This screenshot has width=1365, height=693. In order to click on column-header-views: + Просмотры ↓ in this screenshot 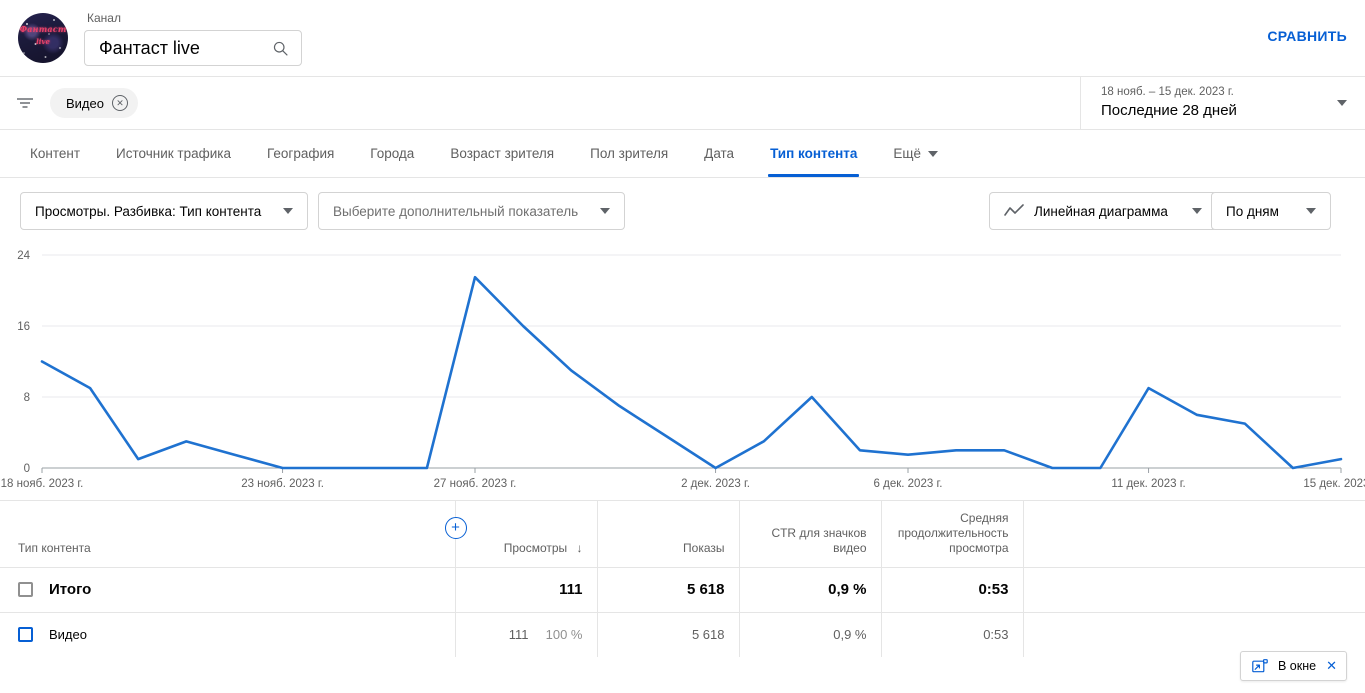, I will do `click(520, 534)`.